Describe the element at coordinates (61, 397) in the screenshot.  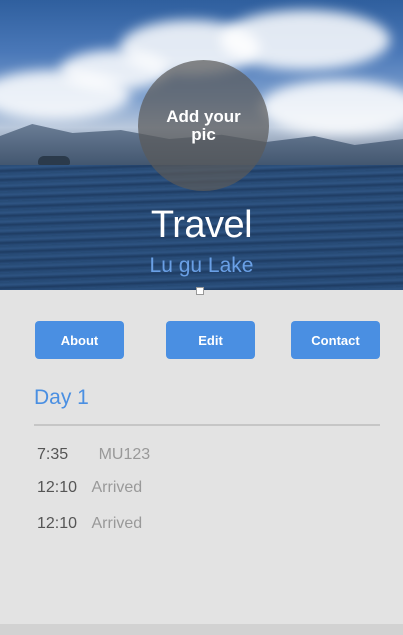
I see `day-heading: Day 1` at that location.